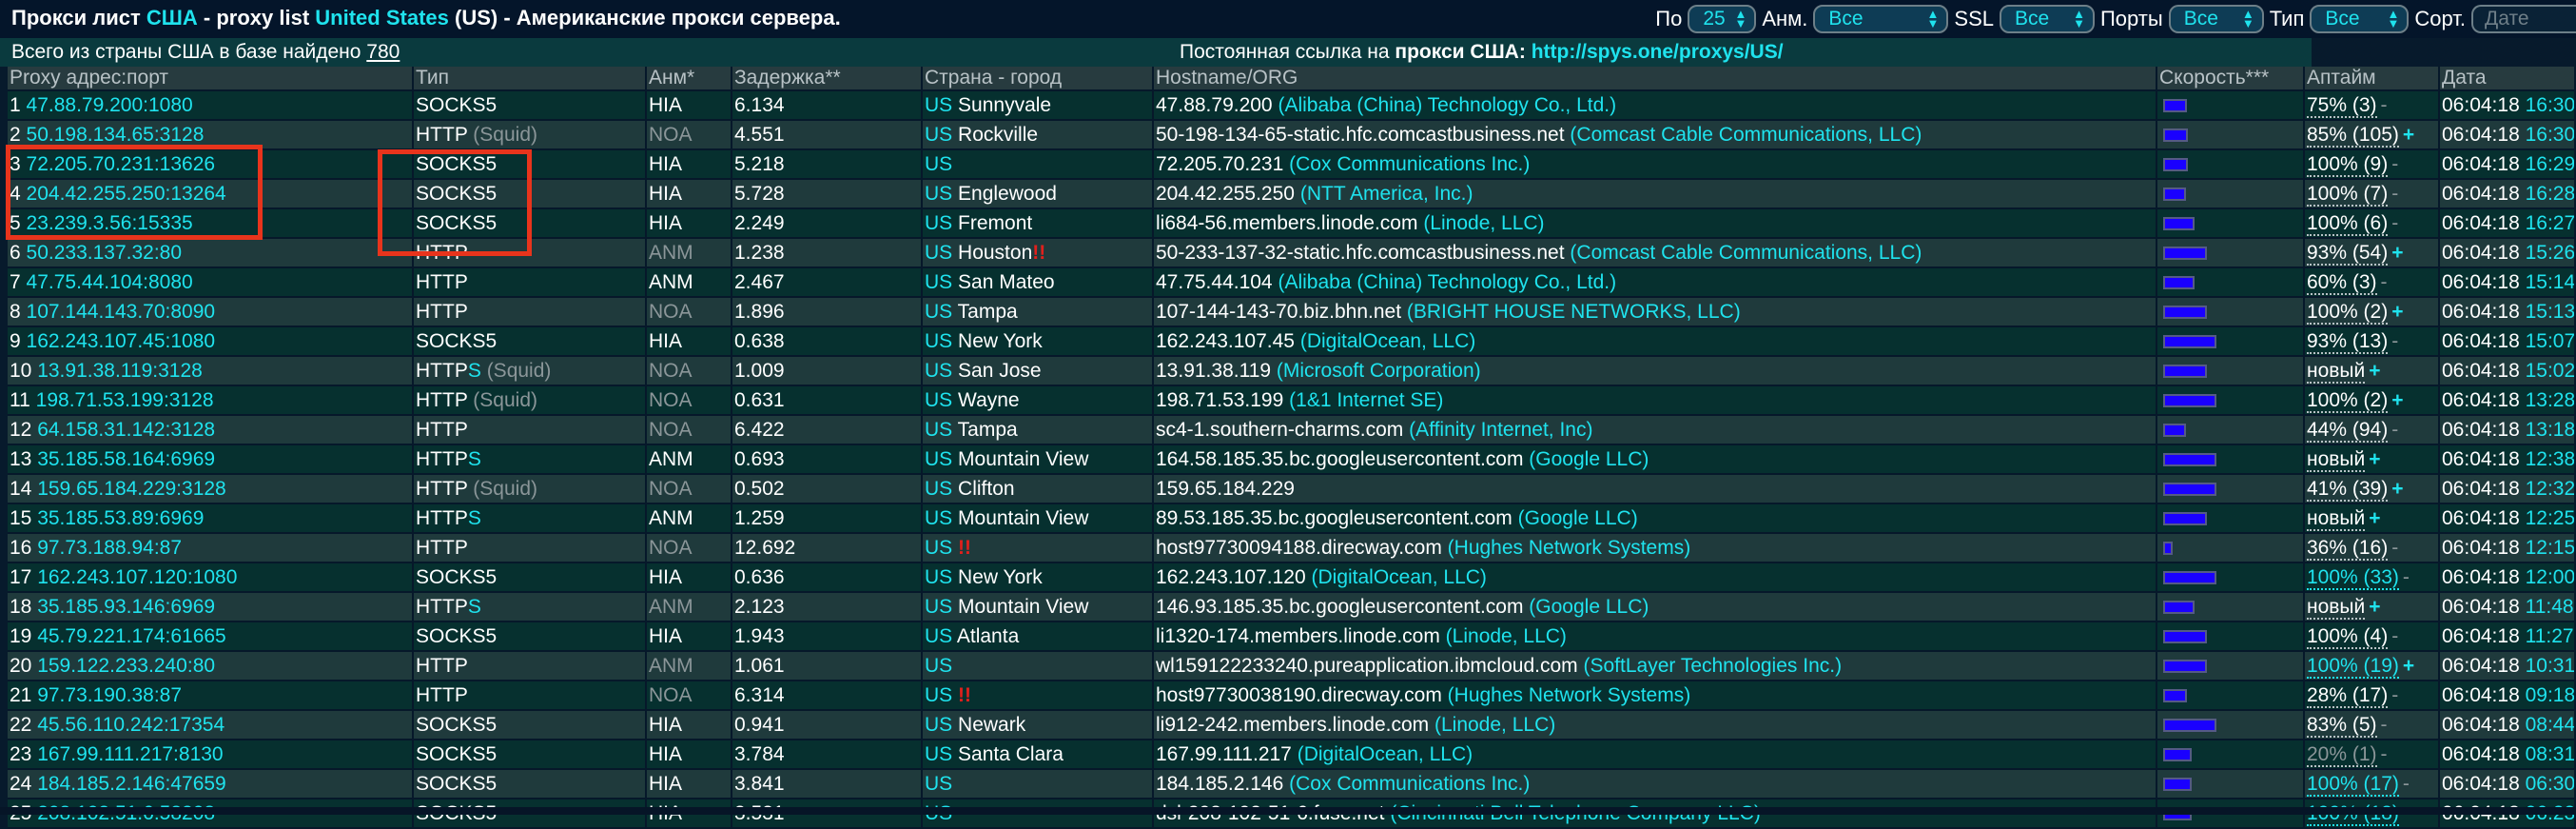 The height and width of the screenshot is (829, 2576). I want to click on ssl-select: Все ▲ ▼, so click(2047, 19).